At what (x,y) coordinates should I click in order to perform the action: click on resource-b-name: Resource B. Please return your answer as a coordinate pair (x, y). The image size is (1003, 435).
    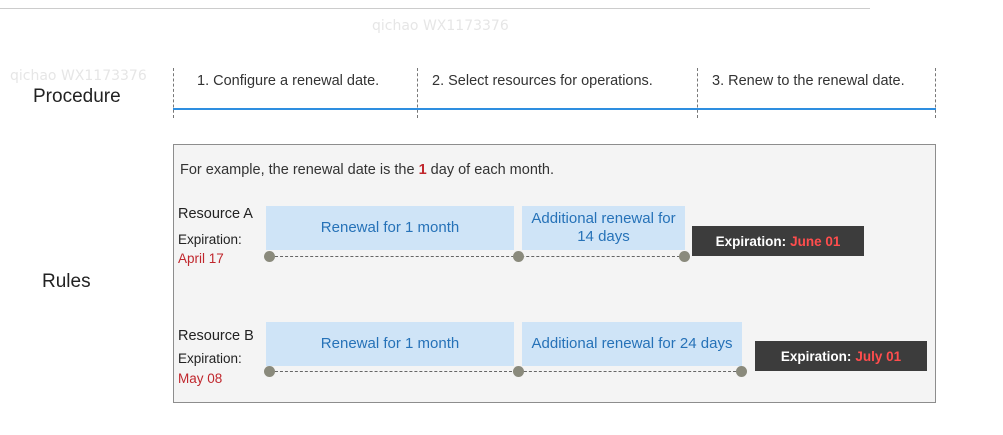
    Looking at the image, I should click on (216, 336).